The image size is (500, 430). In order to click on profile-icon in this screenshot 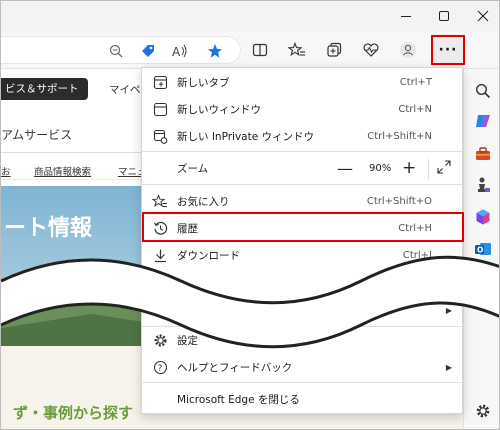, I will do `click(408, 50)`.